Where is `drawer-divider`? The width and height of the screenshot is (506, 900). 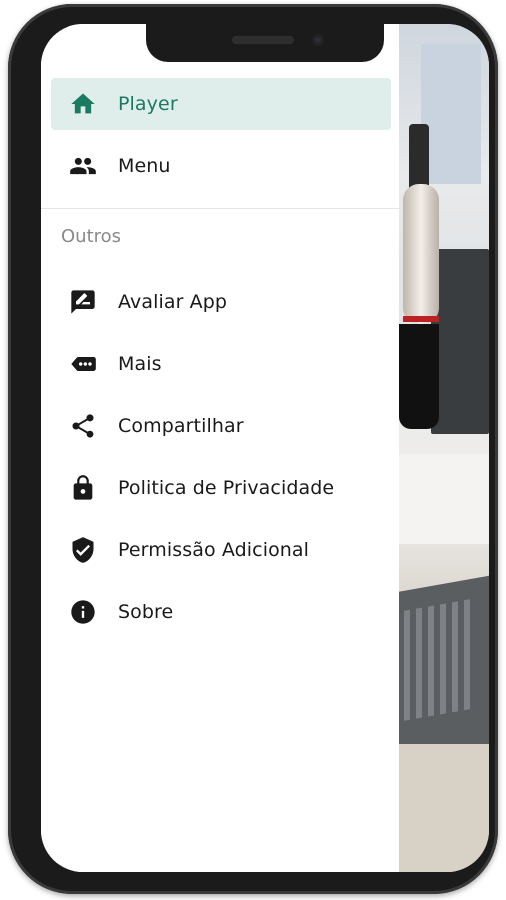 drawer-divider is located at coordinates (220, 208).